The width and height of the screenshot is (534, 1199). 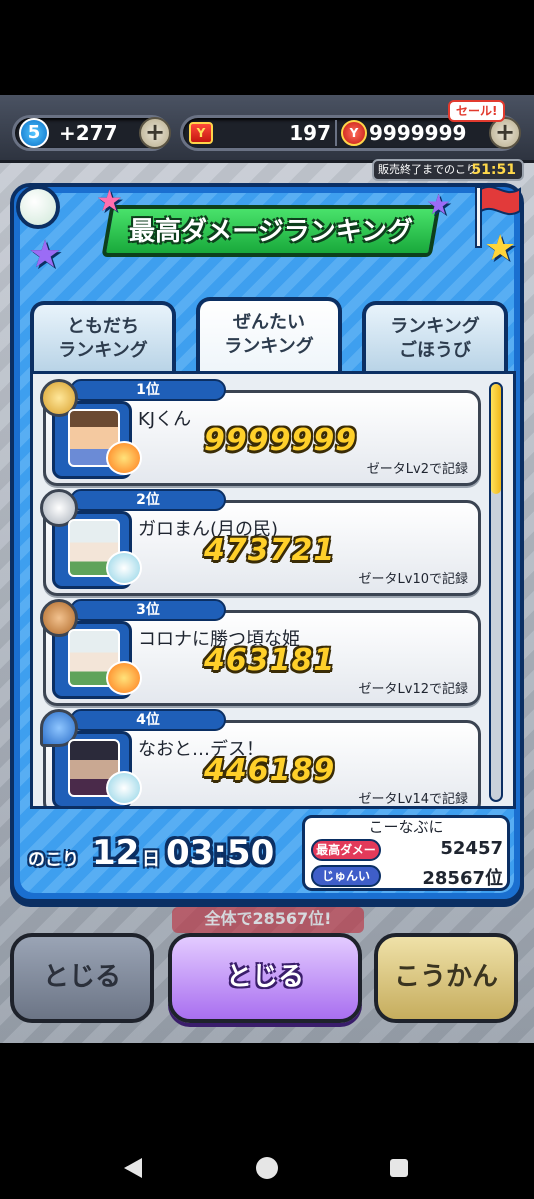 What do you see at coordinates (267, 1149) in the screenshot?
I see `system-nav-bar` at bounding box center [267, 1149].